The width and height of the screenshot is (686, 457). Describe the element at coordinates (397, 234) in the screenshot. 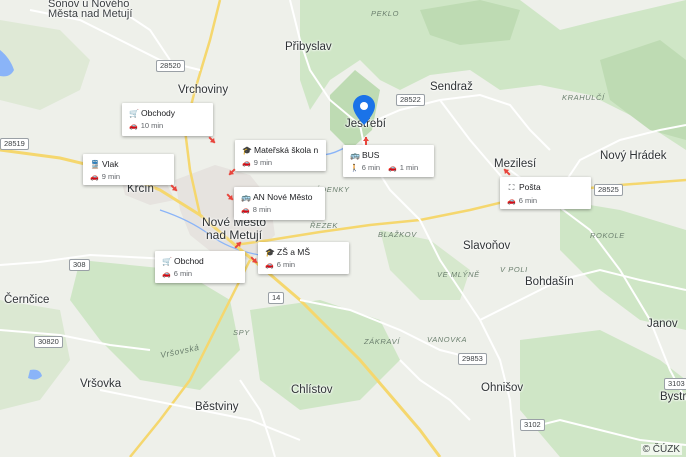

I see `area-blazkov: BLAŽKOV` at that location.